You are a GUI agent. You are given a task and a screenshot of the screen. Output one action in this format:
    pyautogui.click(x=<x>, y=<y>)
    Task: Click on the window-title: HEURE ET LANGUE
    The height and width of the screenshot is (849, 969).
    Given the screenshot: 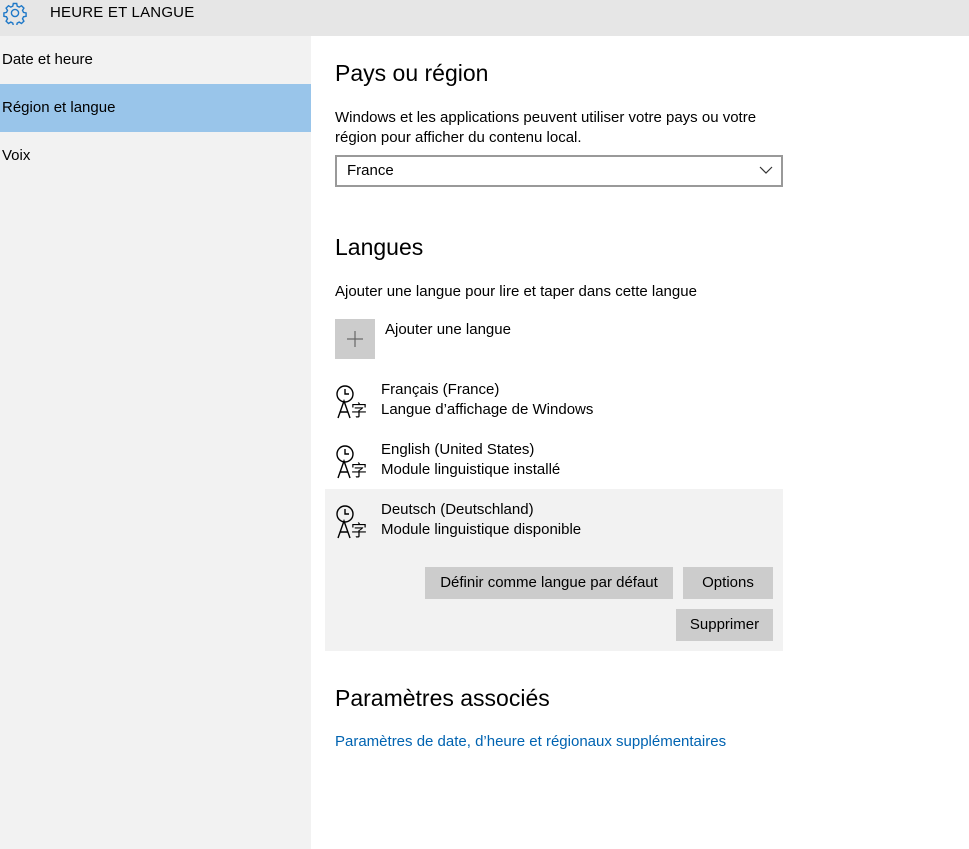 What is the action you would take?
    pyautogui.click(x=122, y=12)
    